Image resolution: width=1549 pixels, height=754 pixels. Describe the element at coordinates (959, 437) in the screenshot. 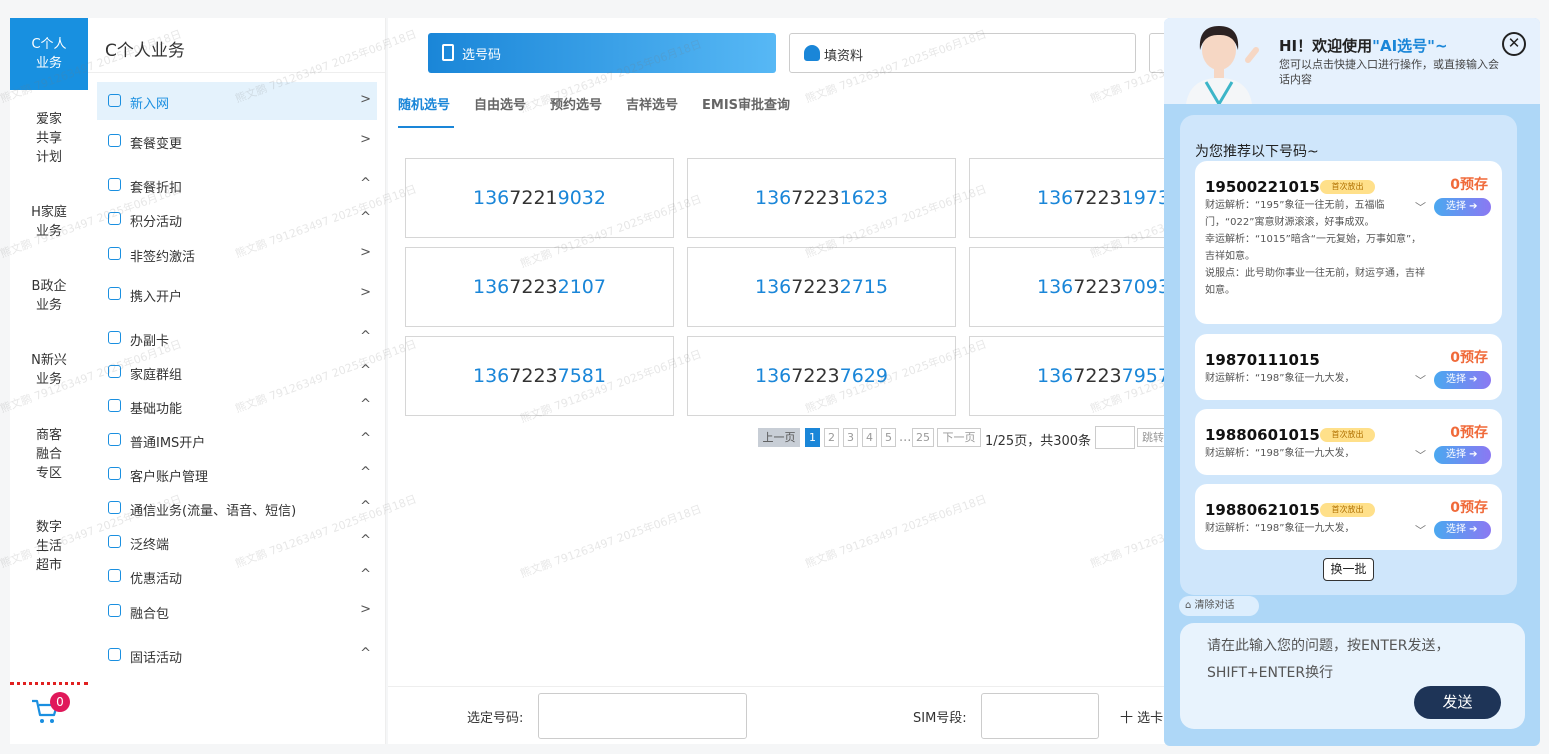

I see `next-page-button: 下一页` at that location.